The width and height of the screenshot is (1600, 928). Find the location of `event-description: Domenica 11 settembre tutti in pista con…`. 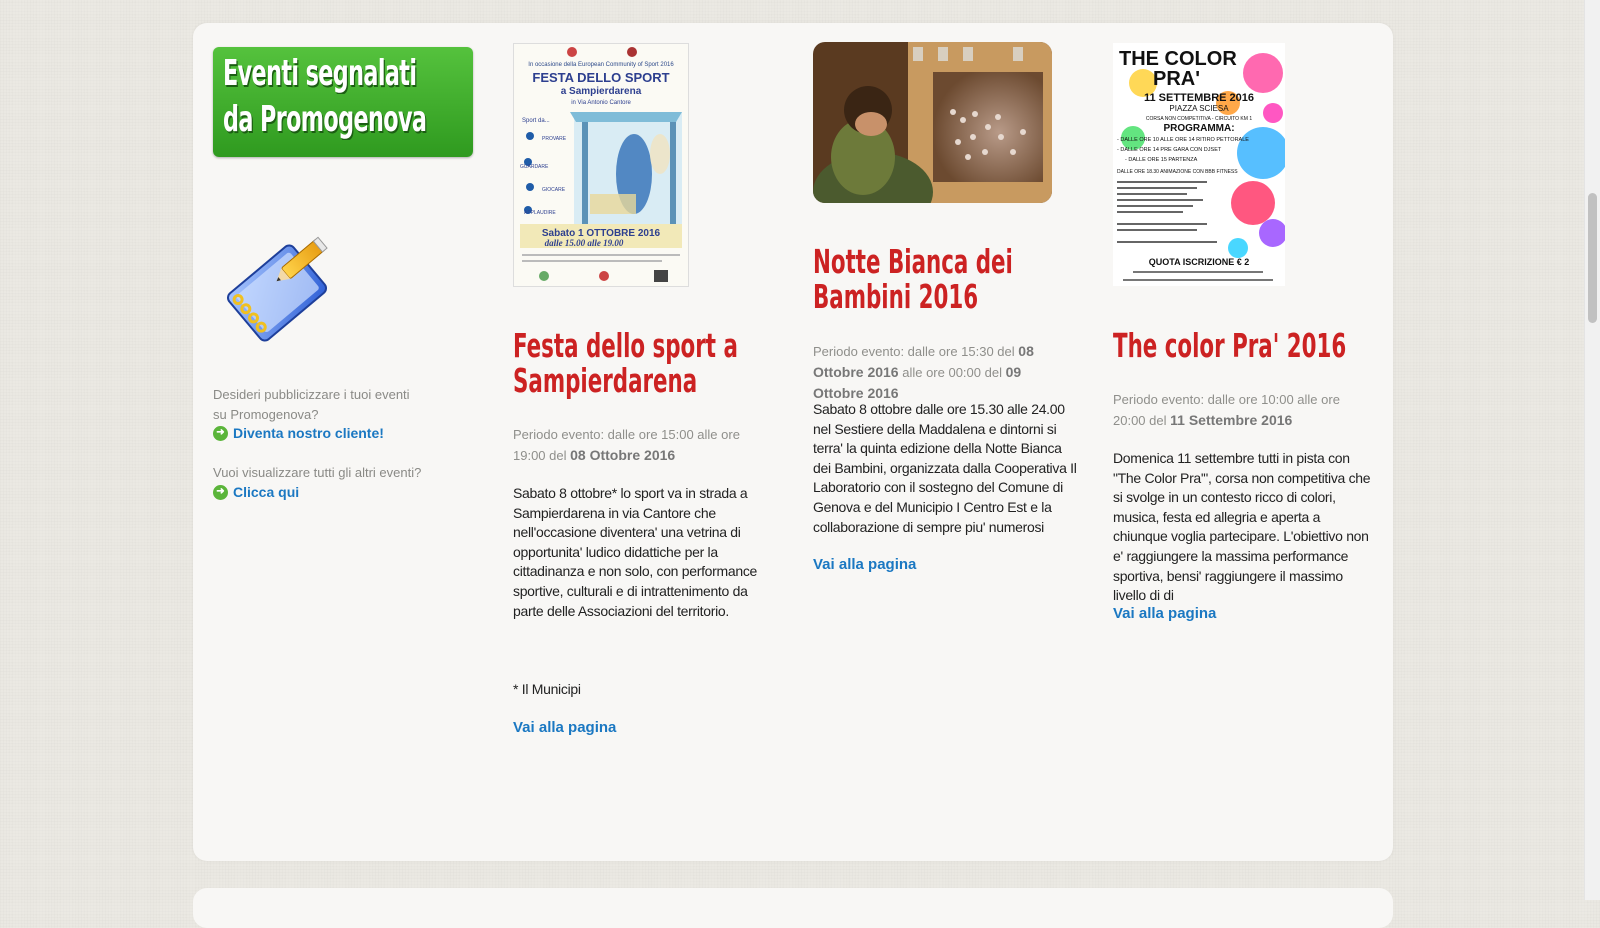

event-description: Domenica 11 settembre tutti in pista con… is located at coordinates (1242, 527).